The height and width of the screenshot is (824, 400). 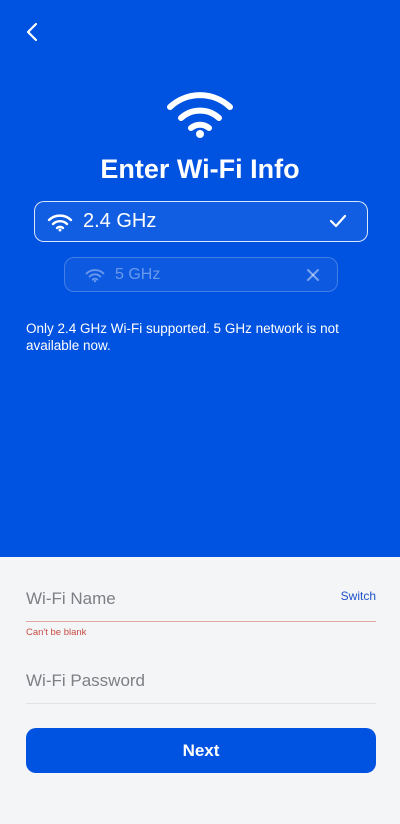 What do you see at coordinates (200, 169) in the screenshot?
I see `page-title: Enter Wi-Fi Info` at bounding box center [200, 169].